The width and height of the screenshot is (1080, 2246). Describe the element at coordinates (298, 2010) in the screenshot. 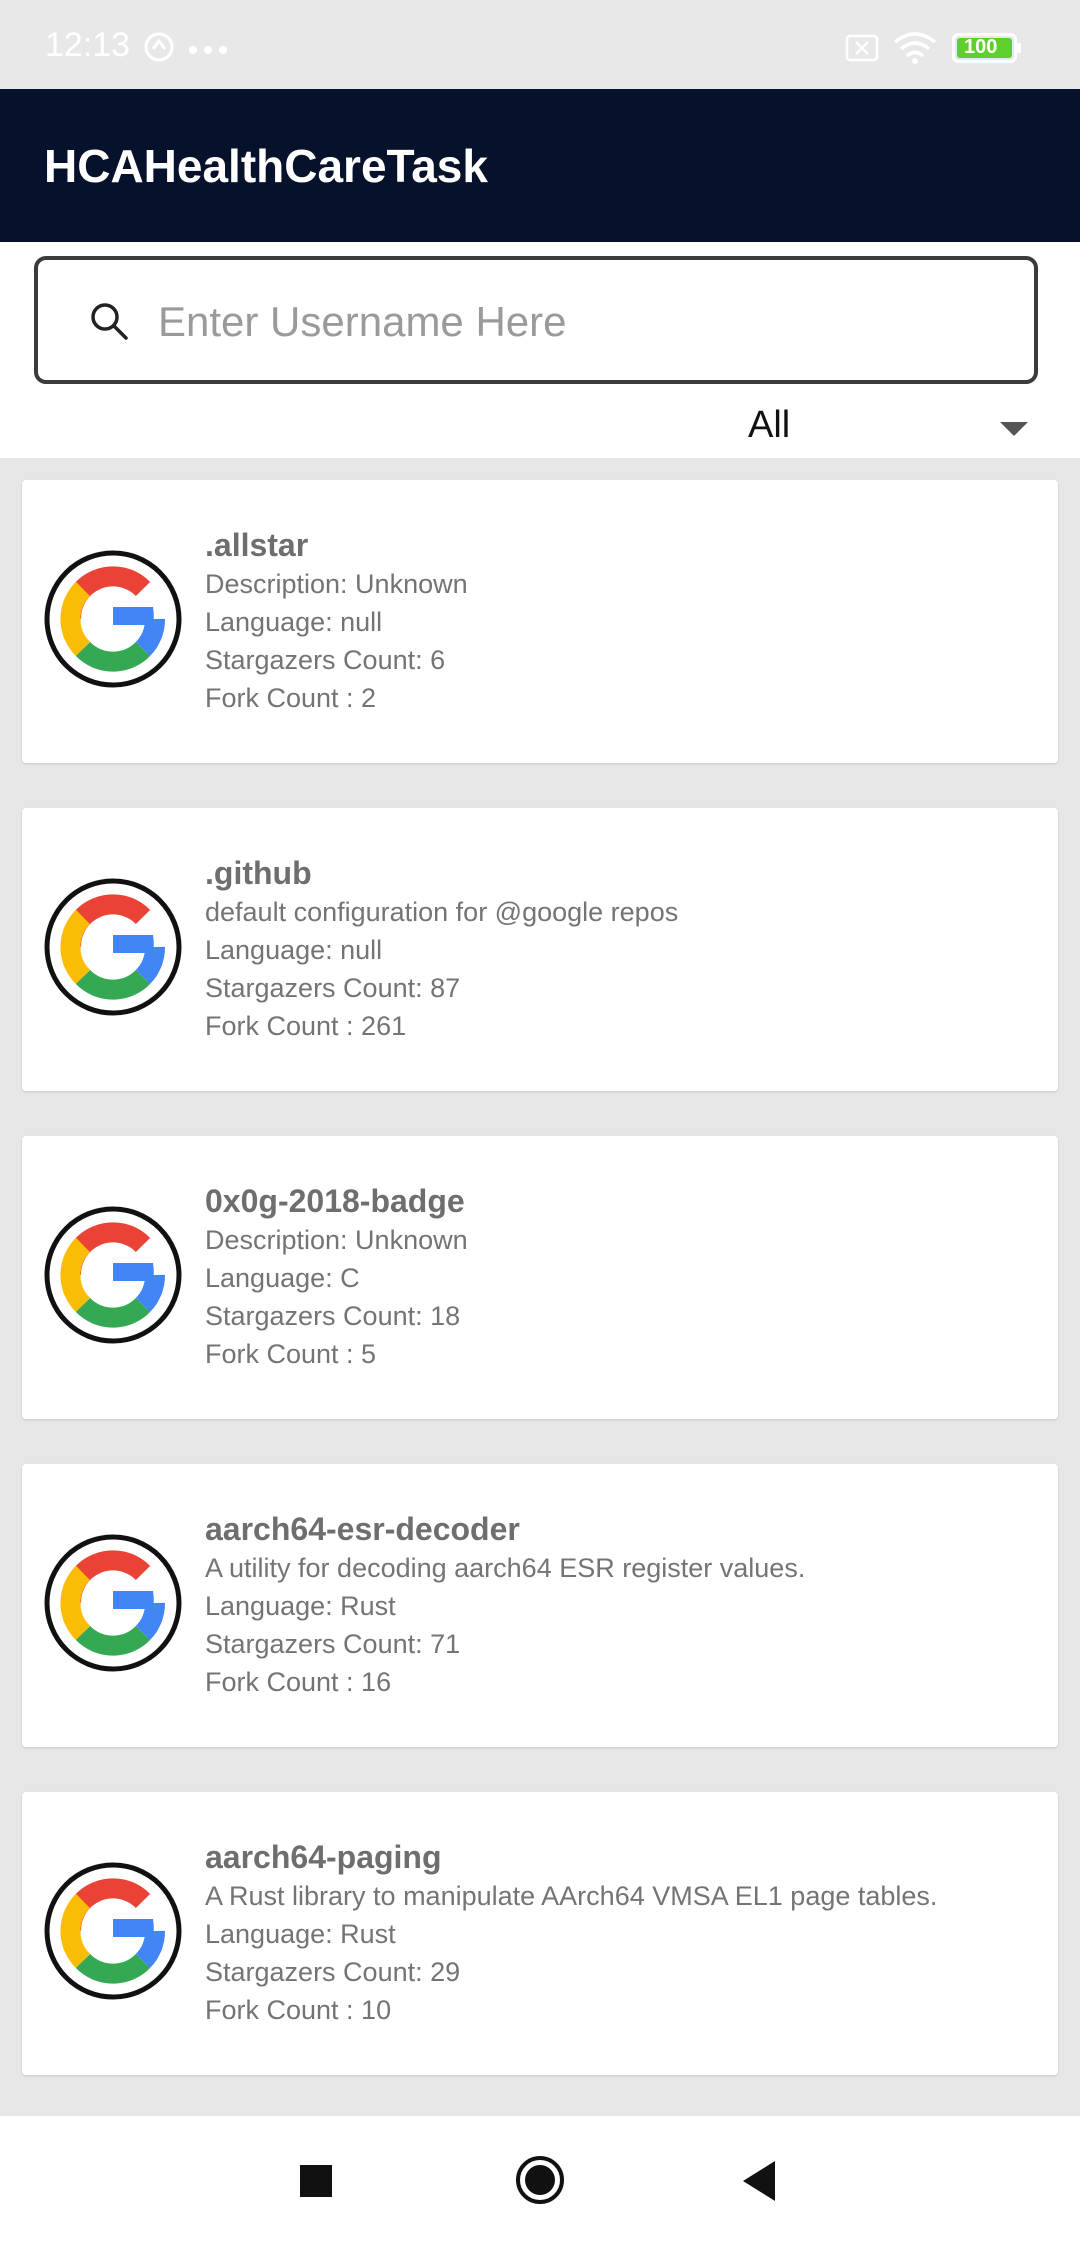

I see `repo-forks: Fork Count : 10` at that location.